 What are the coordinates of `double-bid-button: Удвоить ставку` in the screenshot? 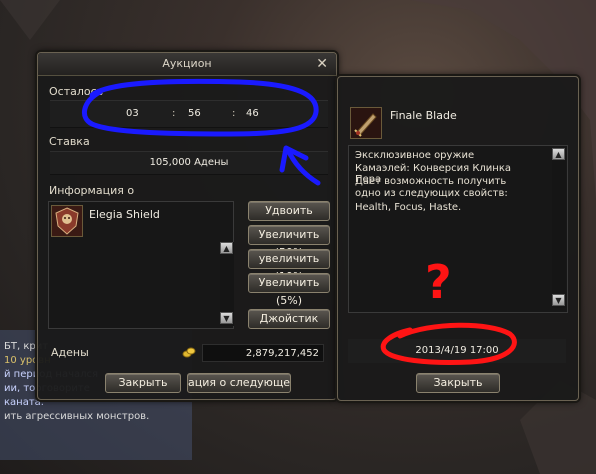 It's located at (289, 218).